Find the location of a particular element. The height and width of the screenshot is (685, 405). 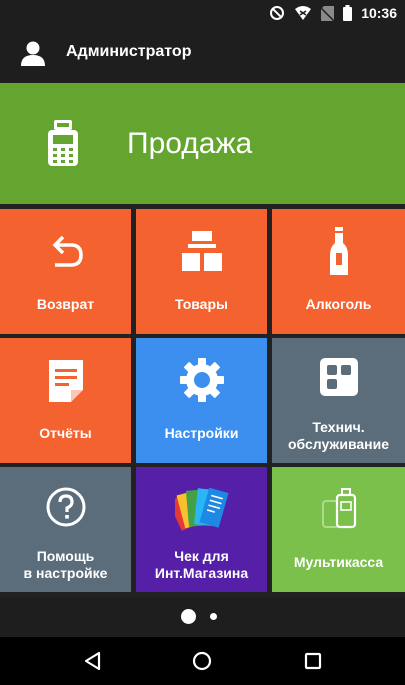

page-dot-active is located at coordinates (188, 616).